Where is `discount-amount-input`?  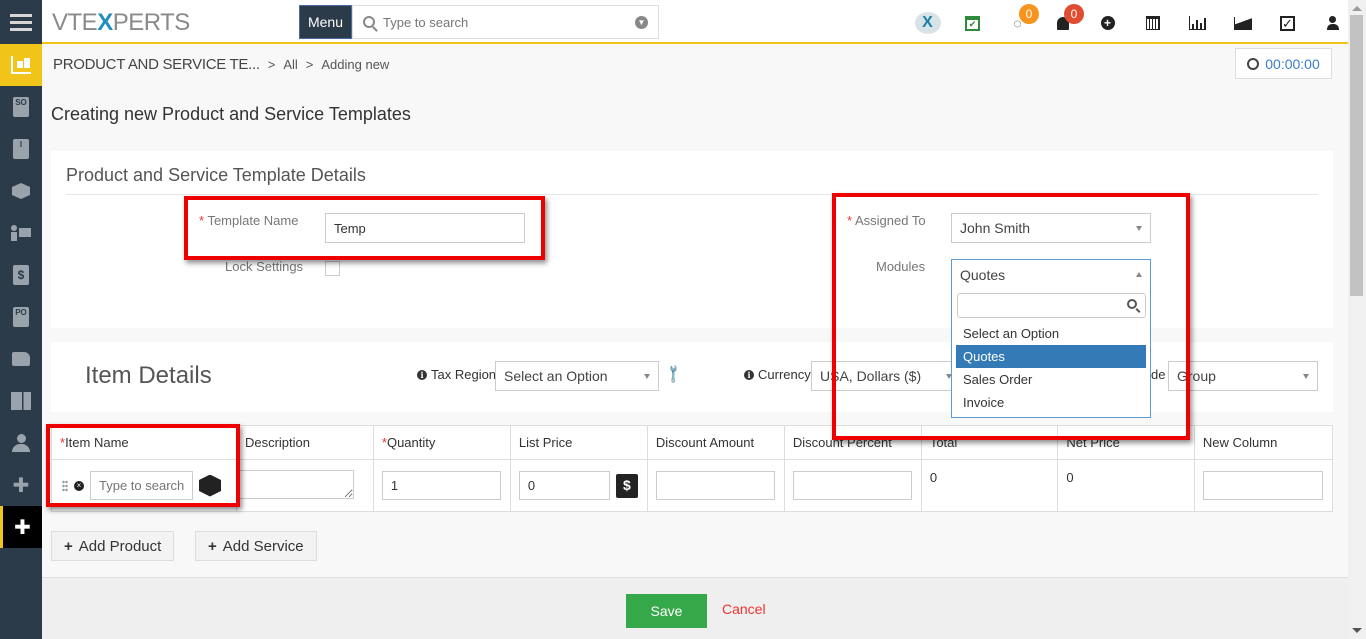
discount-amount-input is located at coordinates (715, 485).